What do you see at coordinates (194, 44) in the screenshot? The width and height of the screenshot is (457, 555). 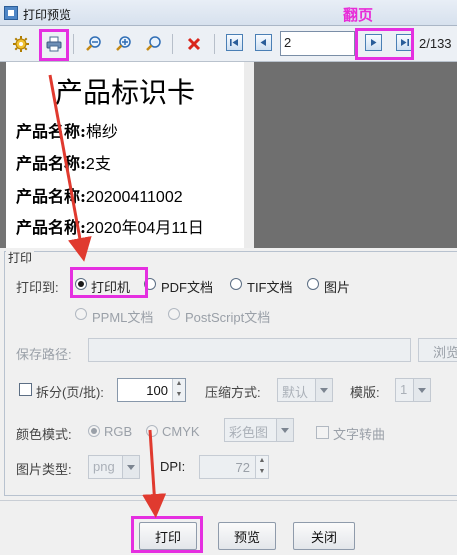 I see `close-x-icon` at bounding box center [194, 44].